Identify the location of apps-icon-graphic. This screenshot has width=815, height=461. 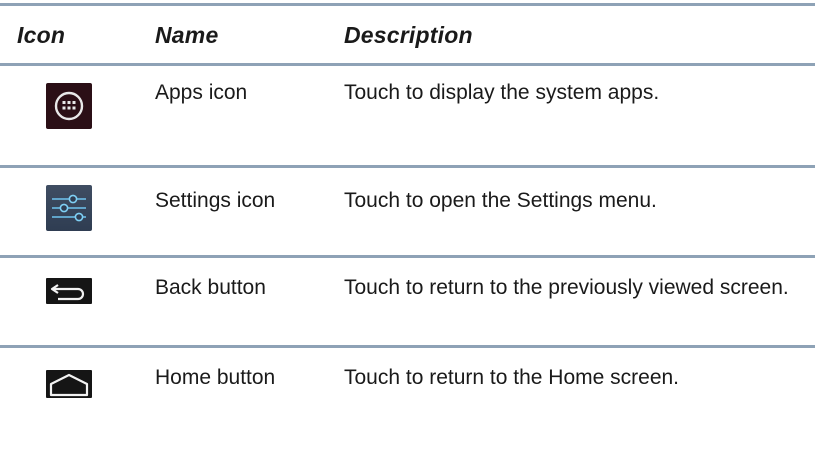
(69, 106).